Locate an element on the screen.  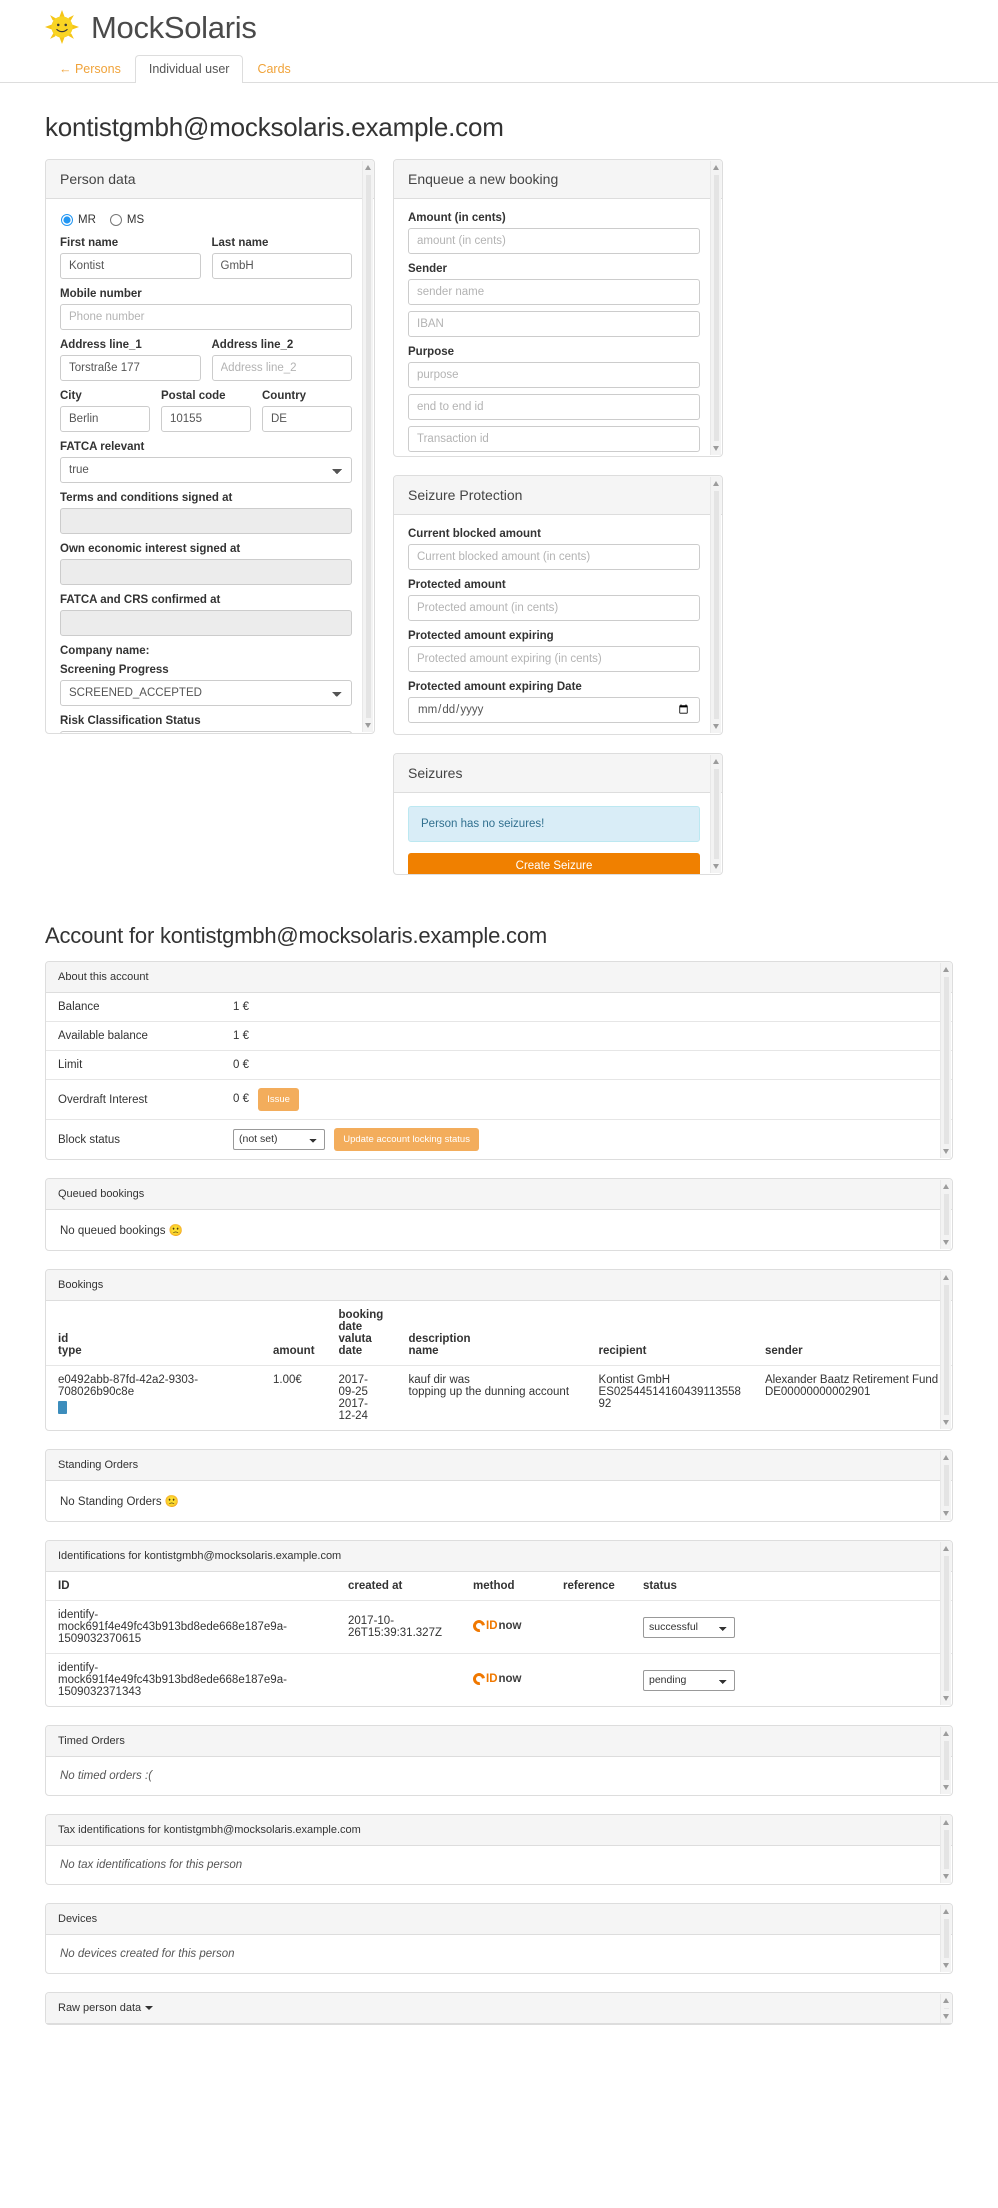
person-data-scrollbar is located at coordinates (367, 446).